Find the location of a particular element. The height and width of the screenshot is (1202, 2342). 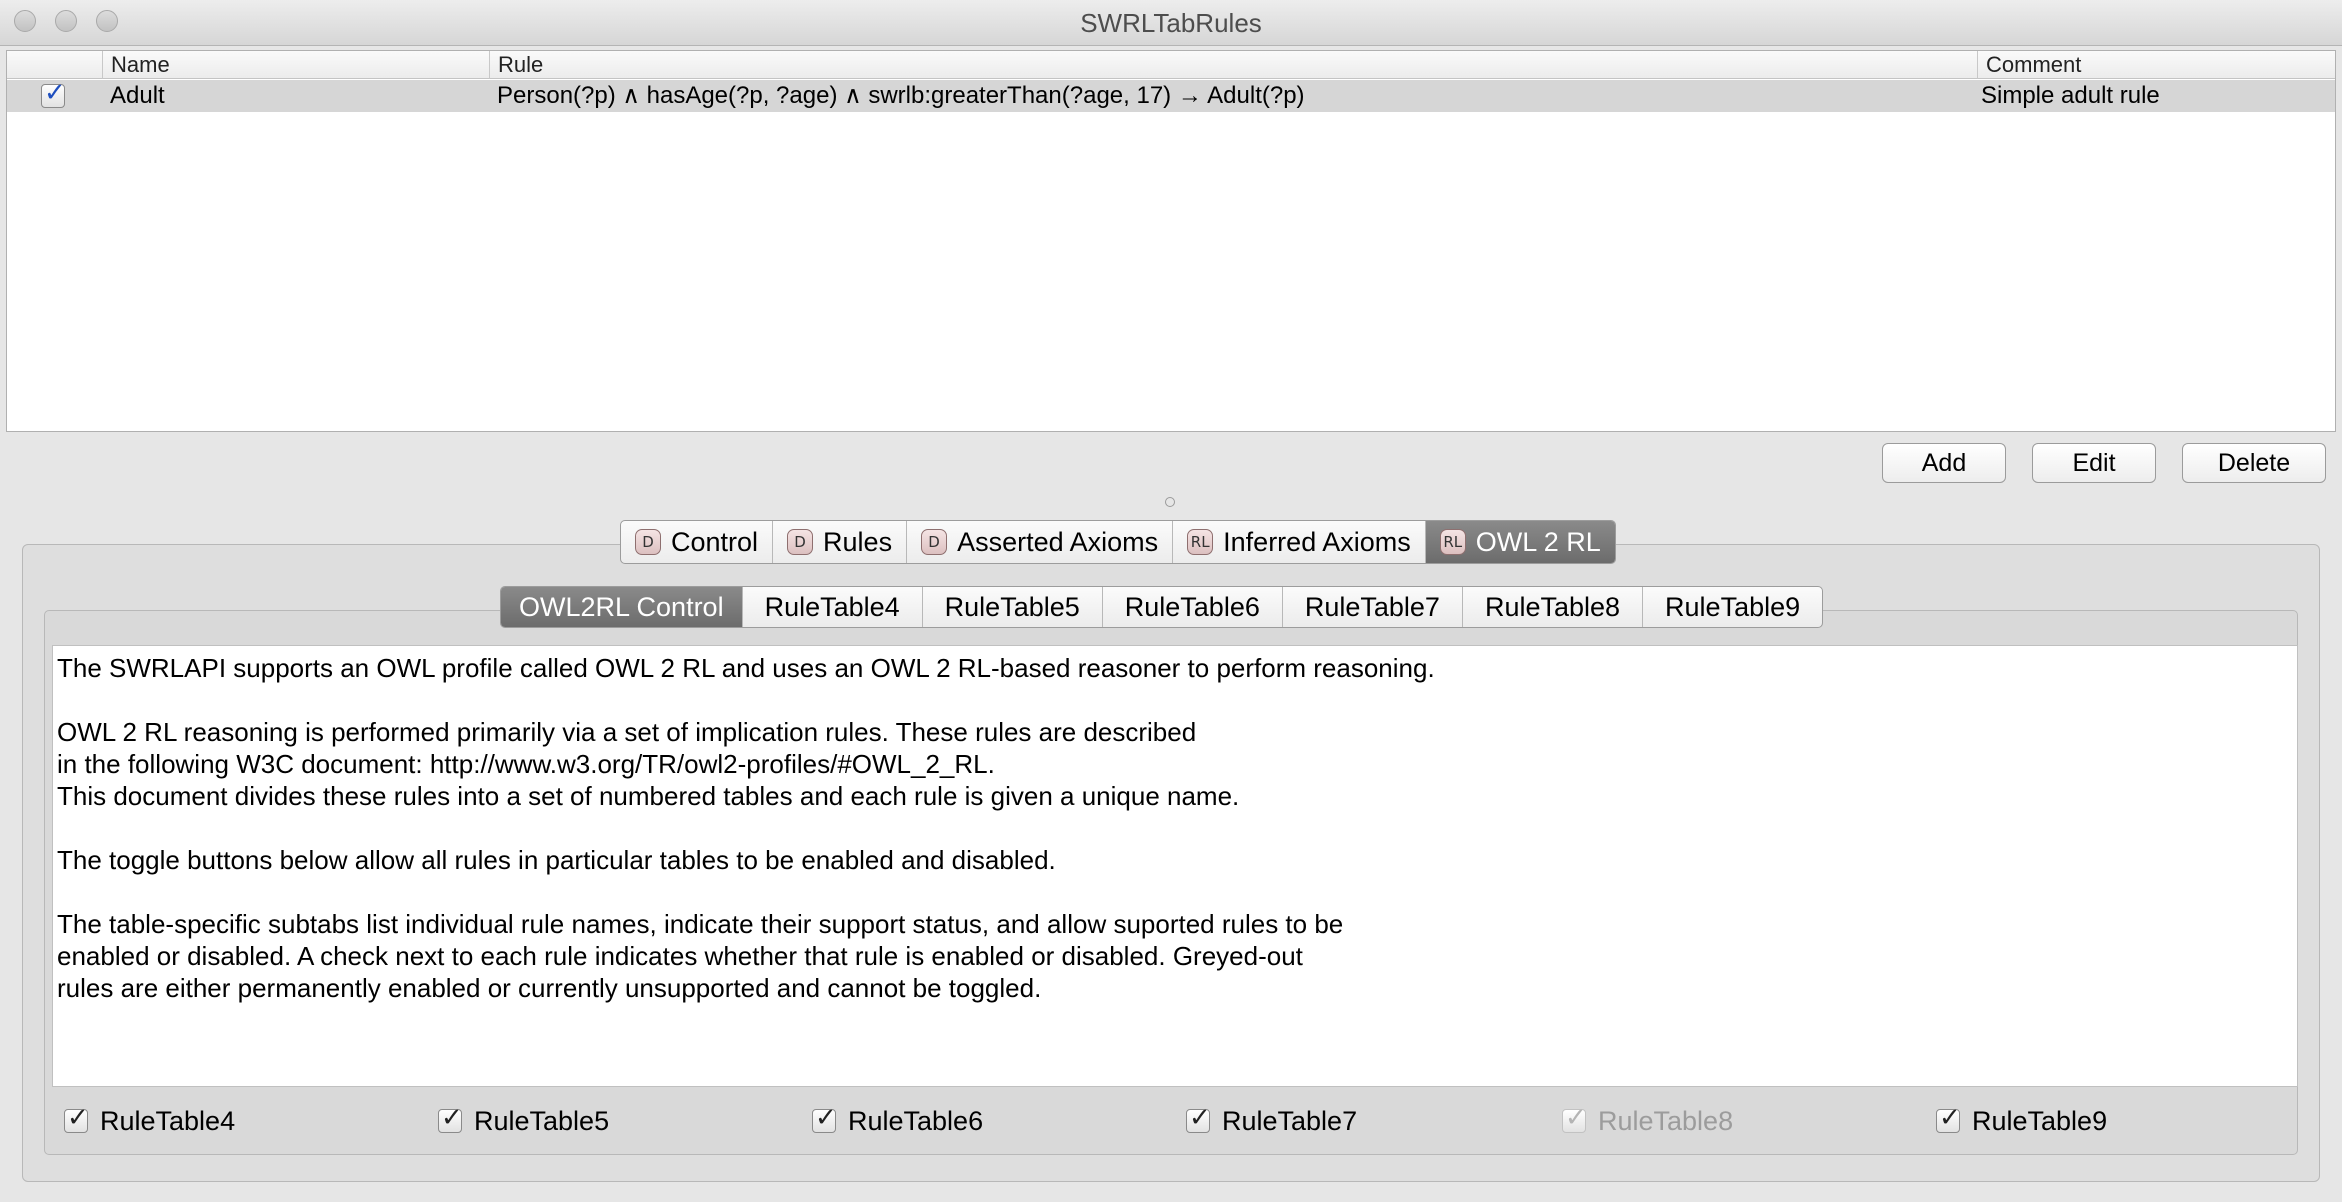

split-pane-divider-handle is located at coordinates (1170, 502).